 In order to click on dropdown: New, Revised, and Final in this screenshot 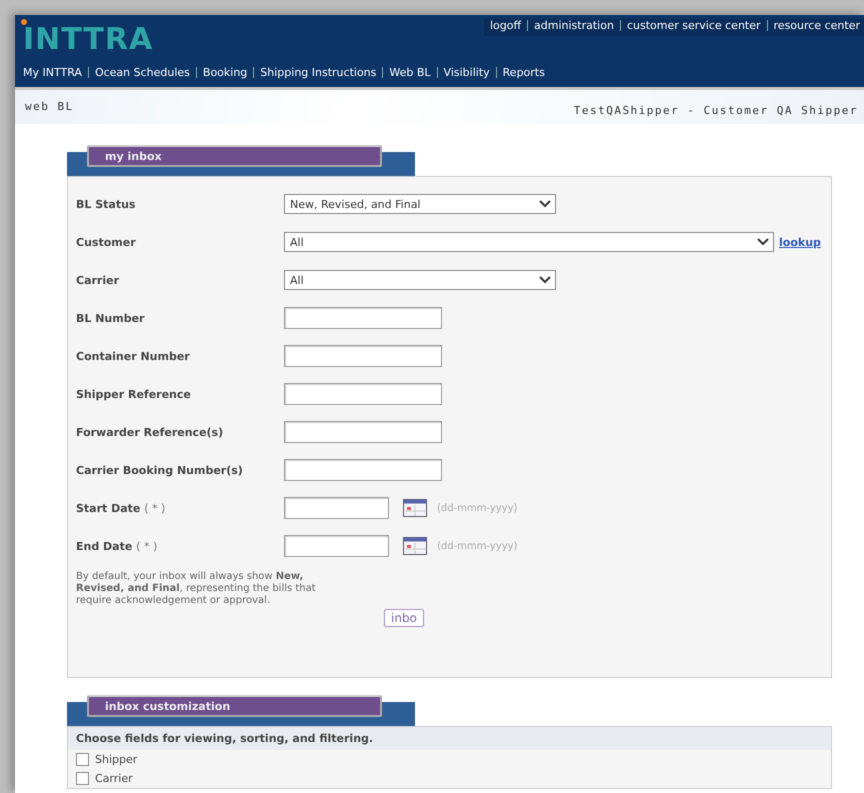, I will do `click(420, 204)`.